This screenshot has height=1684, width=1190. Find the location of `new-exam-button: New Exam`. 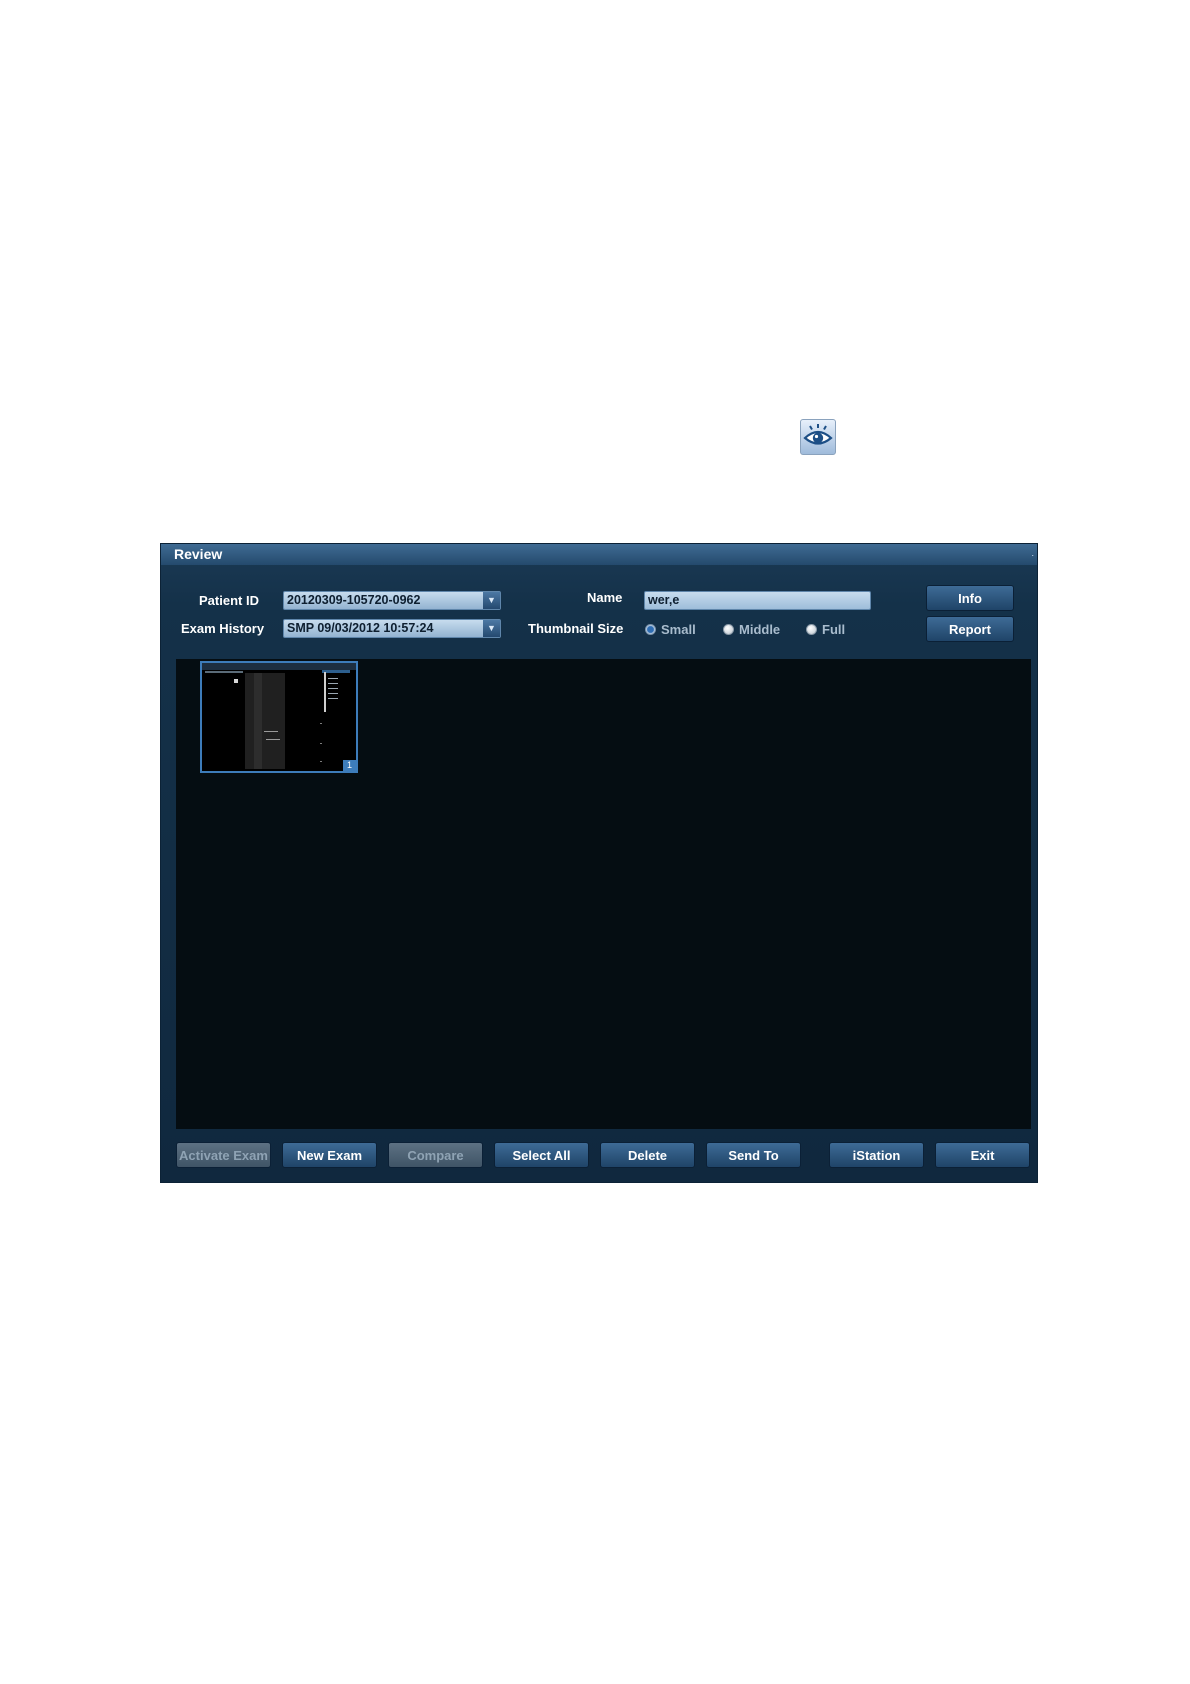

new-exam-button: New Exam is located at coordinates (329, 1155).